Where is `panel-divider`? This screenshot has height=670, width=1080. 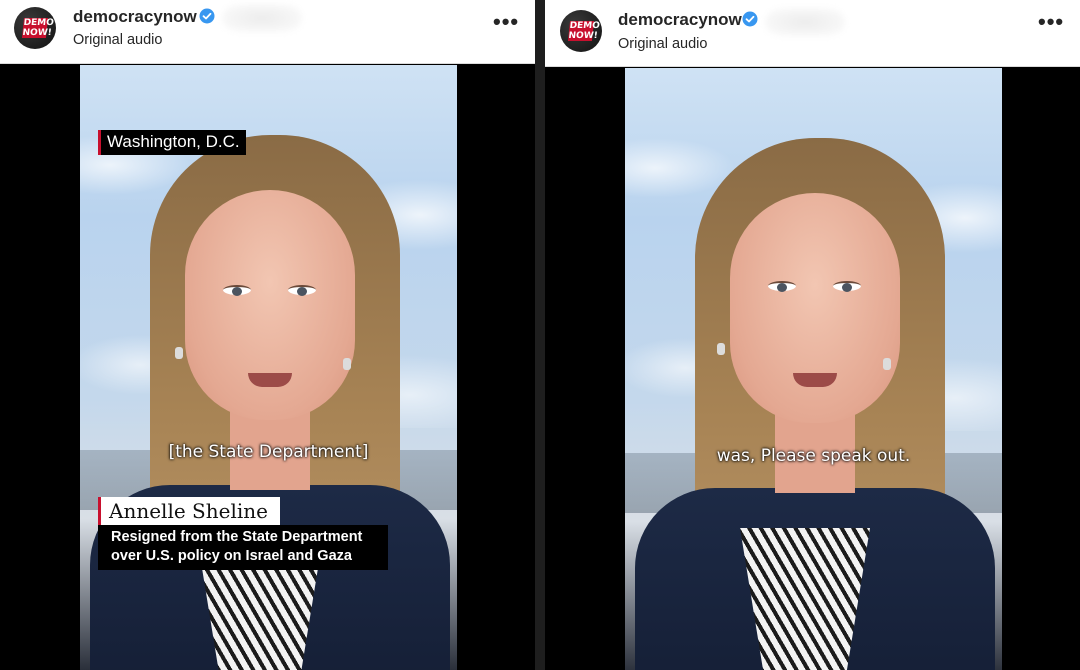
panel-divider is located at coordinates (540, 335).